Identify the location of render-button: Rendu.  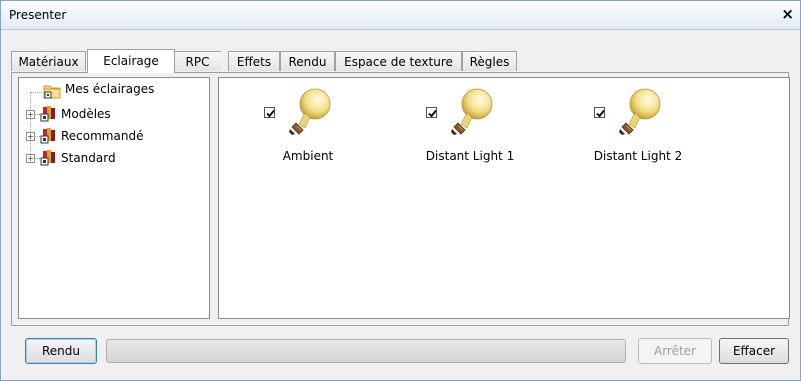
(61, 351).